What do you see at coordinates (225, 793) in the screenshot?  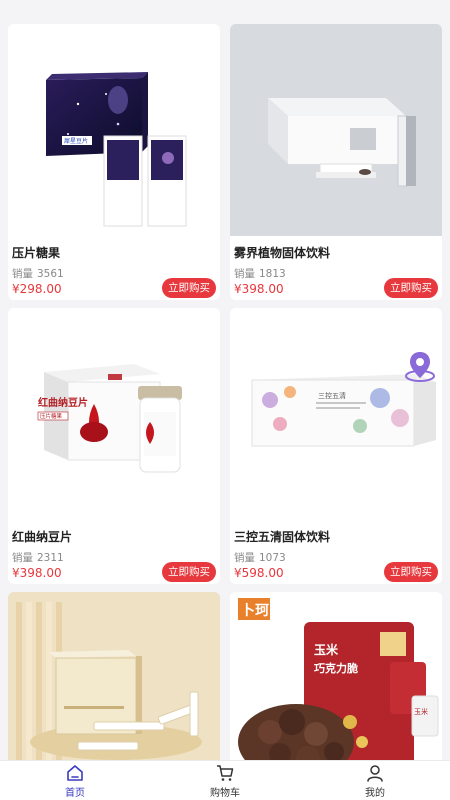 I see `tab-label-cart: 购物车` at bounding box center [225, 793].